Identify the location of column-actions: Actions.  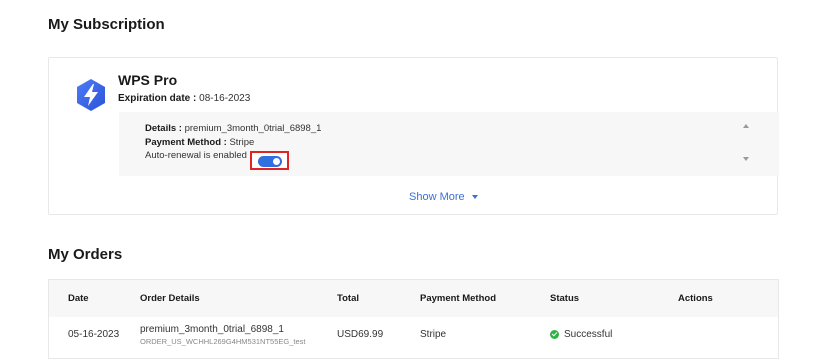
(695, 298).